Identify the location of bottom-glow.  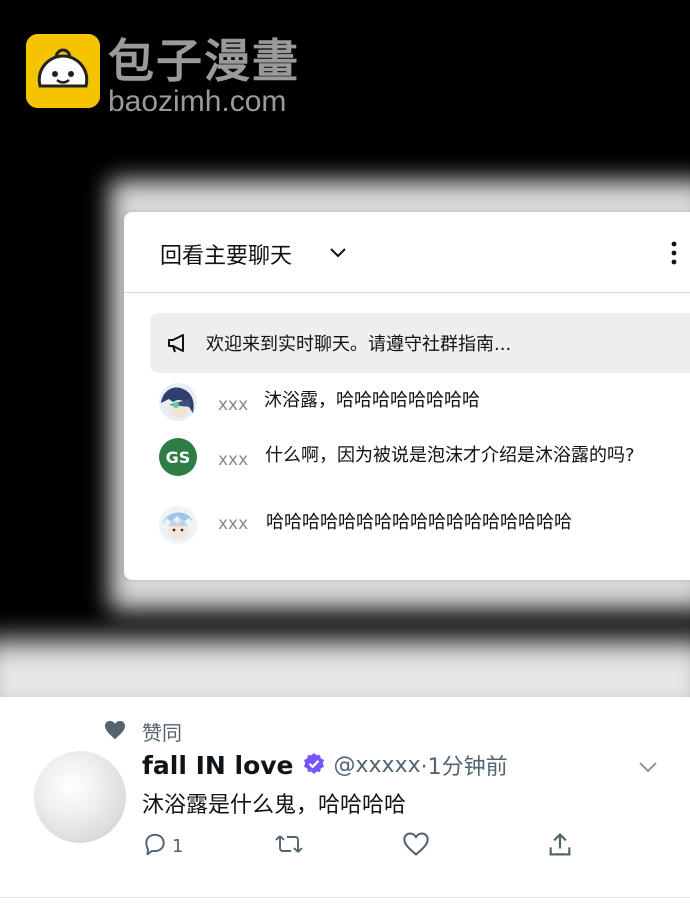
(345, 668).